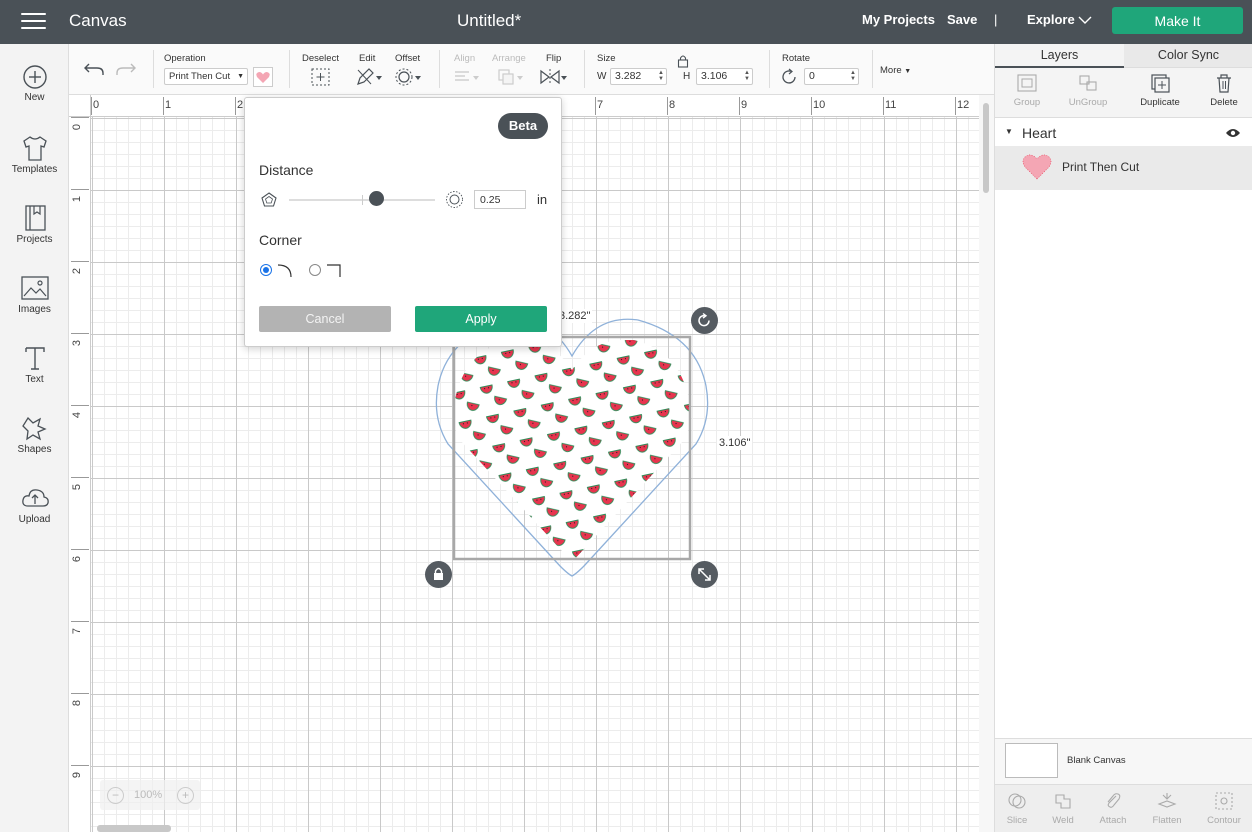  What do you see at coordinates (266, 270) in the screenshot?
I see `rounded-corner-radio` at bounding box center [266, 270].